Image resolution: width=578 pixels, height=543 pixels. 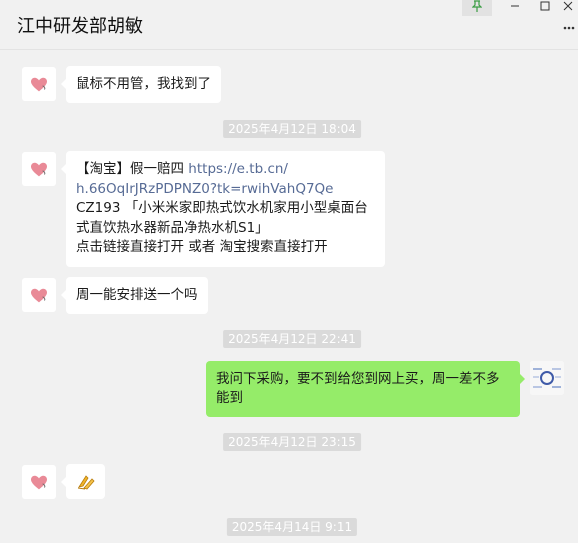 I want to click on message-text: 式直饮热水器新品净热水机S1」, so click(x=172, y=227).